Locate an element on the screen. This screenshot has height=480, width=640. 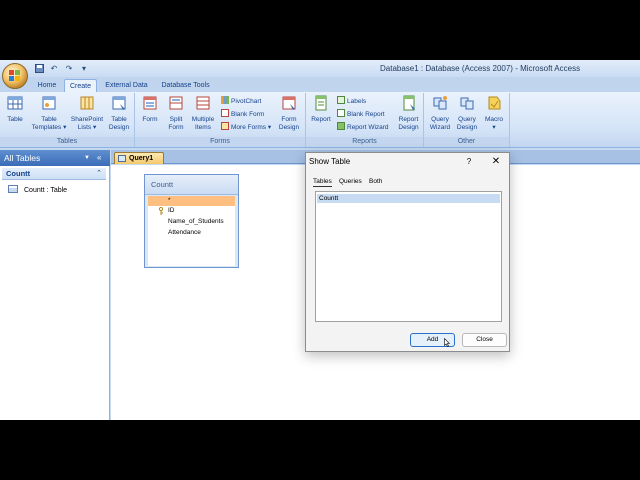
nav-item-countt-table: Countt : Table is located at coordinates (37, 190).